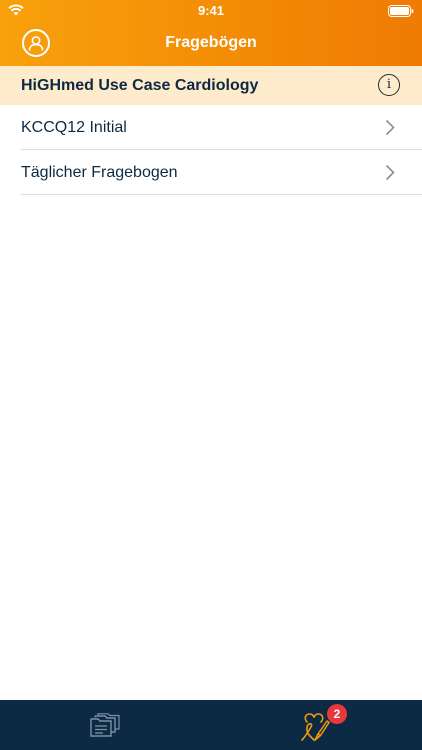 The image size is (422, 750). I want to click on tab-questionnaires: 2, so click(316, 725).